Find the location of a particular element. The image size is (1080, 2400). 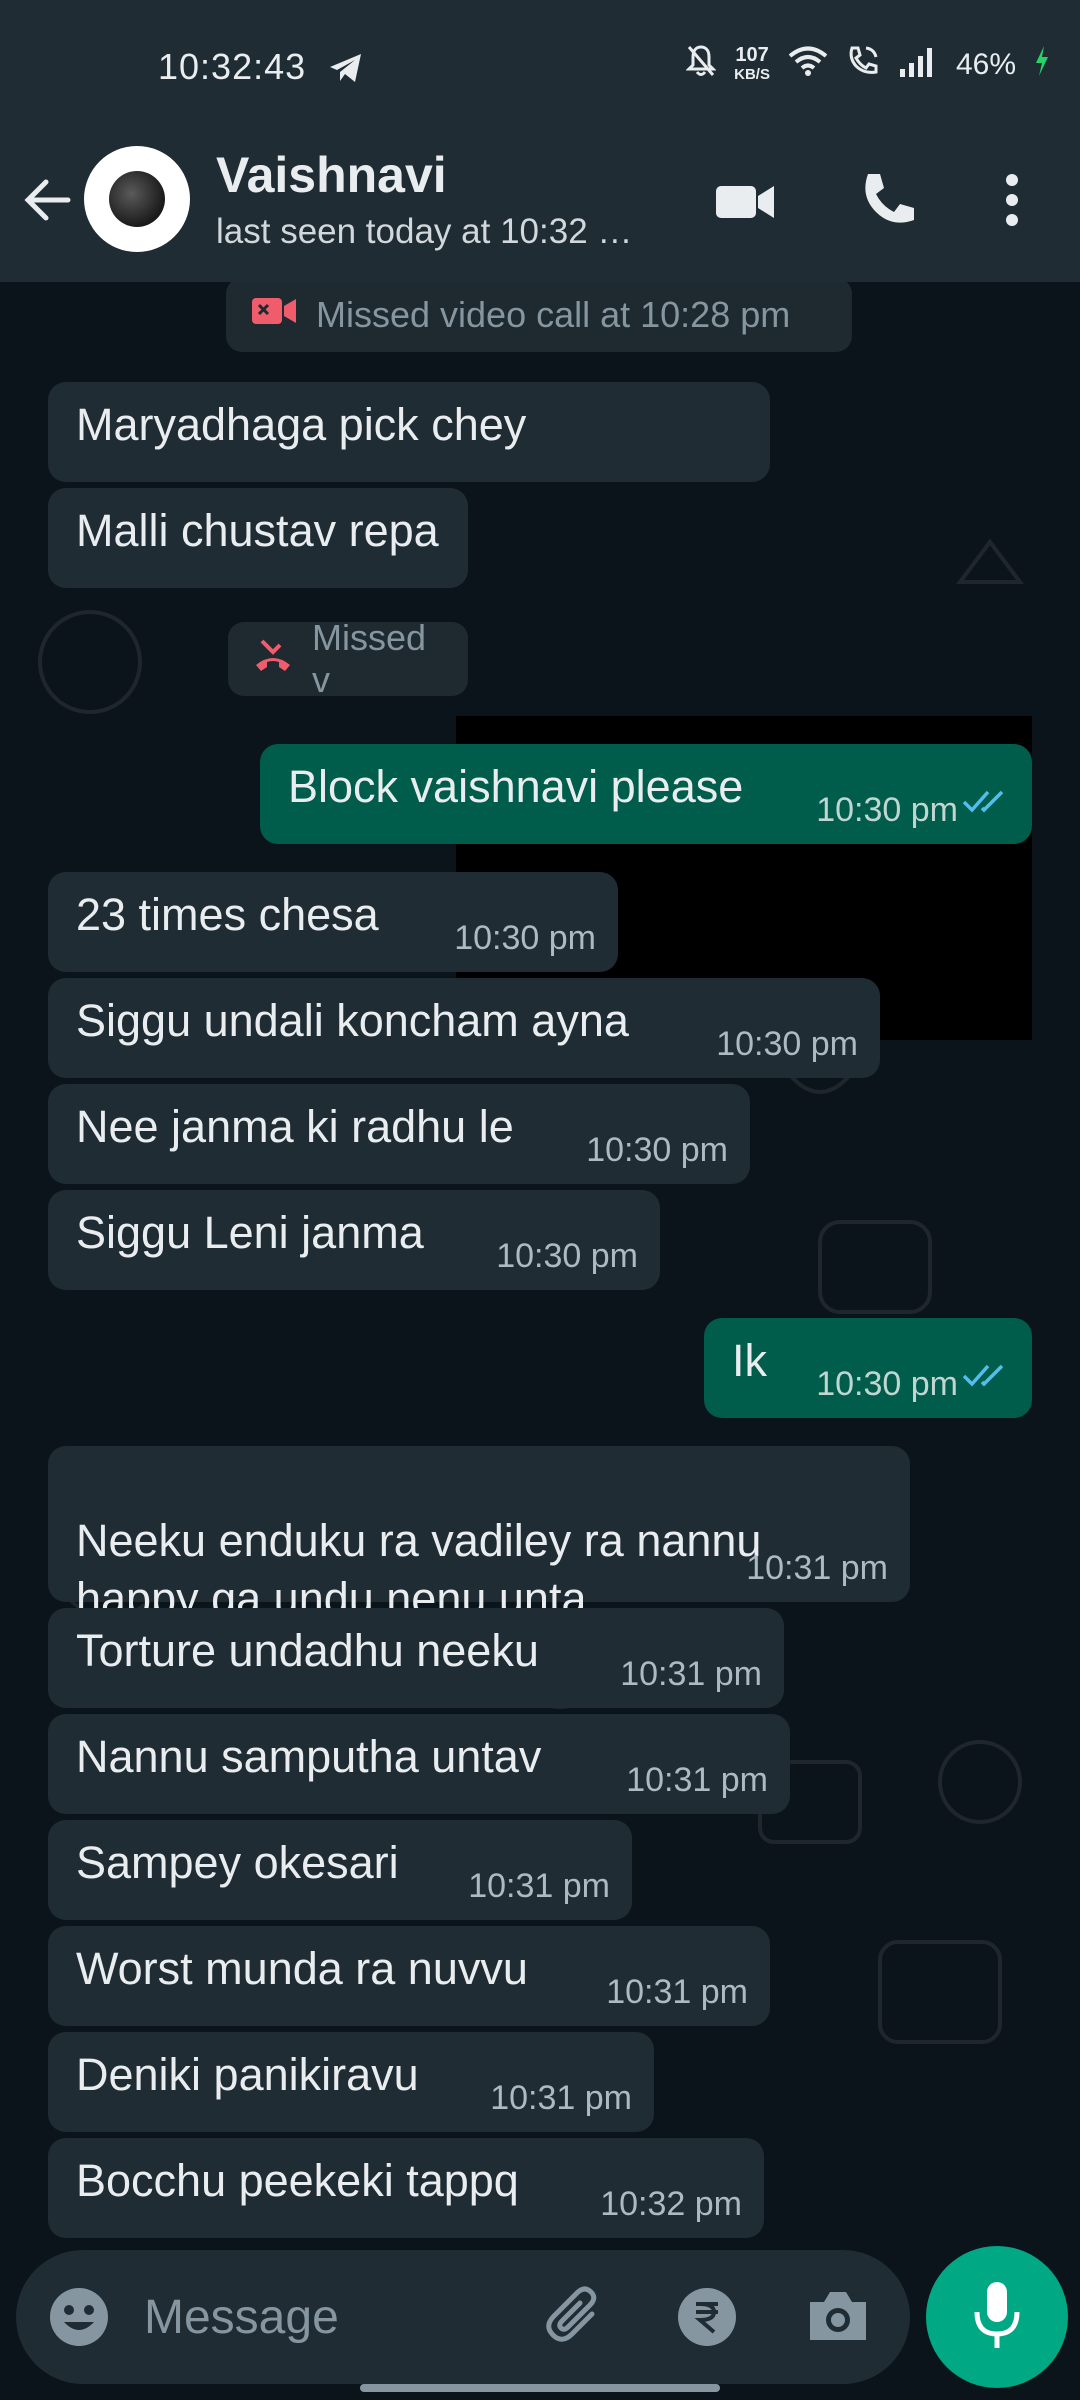

message-outgoing: Ik 10:30 pm is located at coordinates (868, 1368).